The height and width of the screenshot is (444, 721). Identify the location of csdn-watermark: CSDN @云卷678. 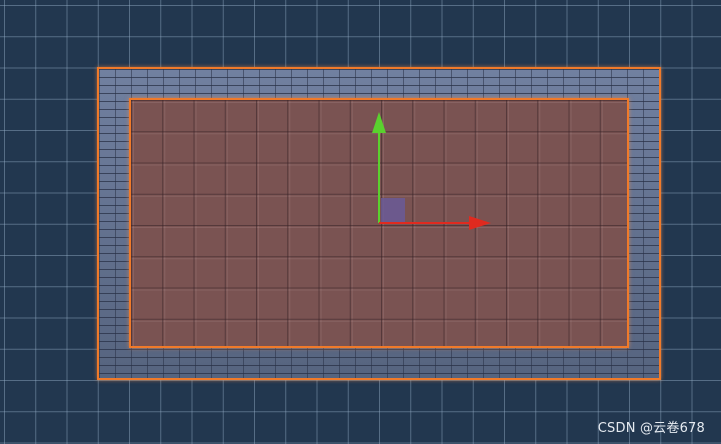
(651, 428).